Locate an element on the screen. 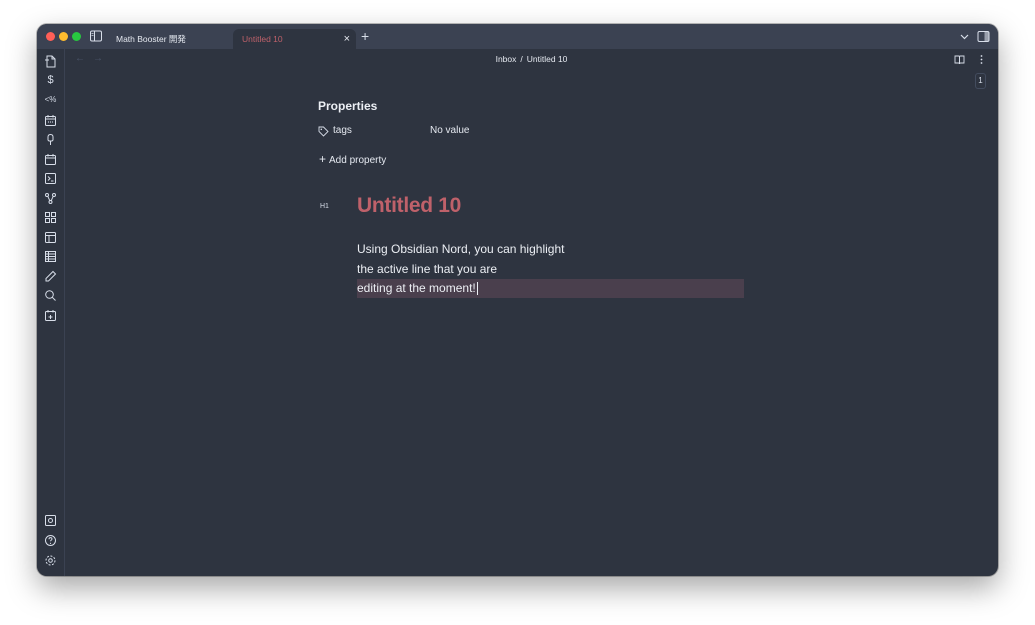 The image size is (1035, 625). property-key: tags is located at coordinates (342, 130).